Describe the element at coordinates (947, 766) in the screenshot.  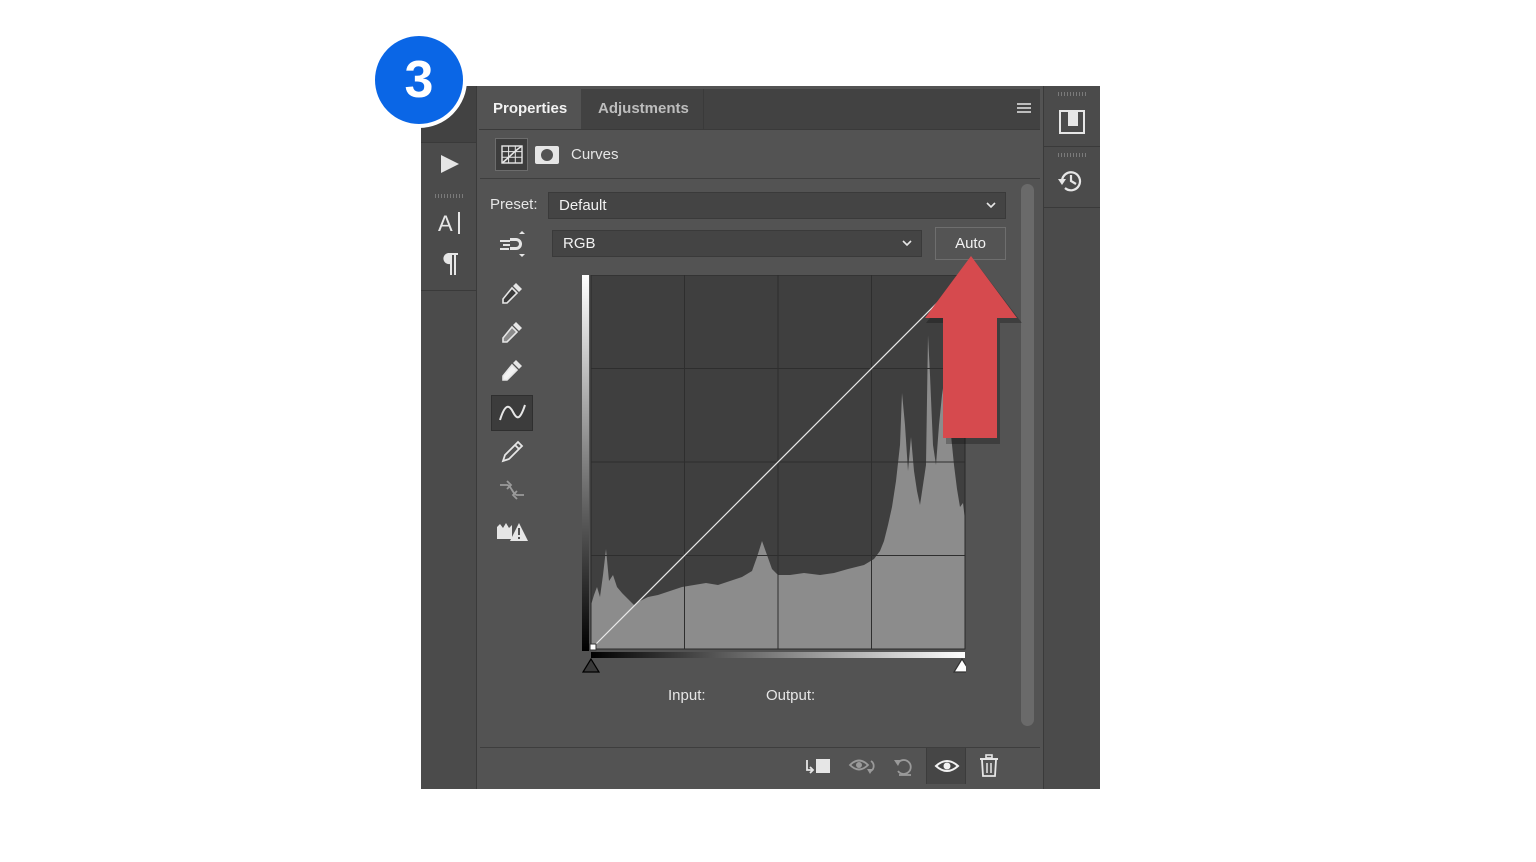
I see `visibility-icon` at that location.